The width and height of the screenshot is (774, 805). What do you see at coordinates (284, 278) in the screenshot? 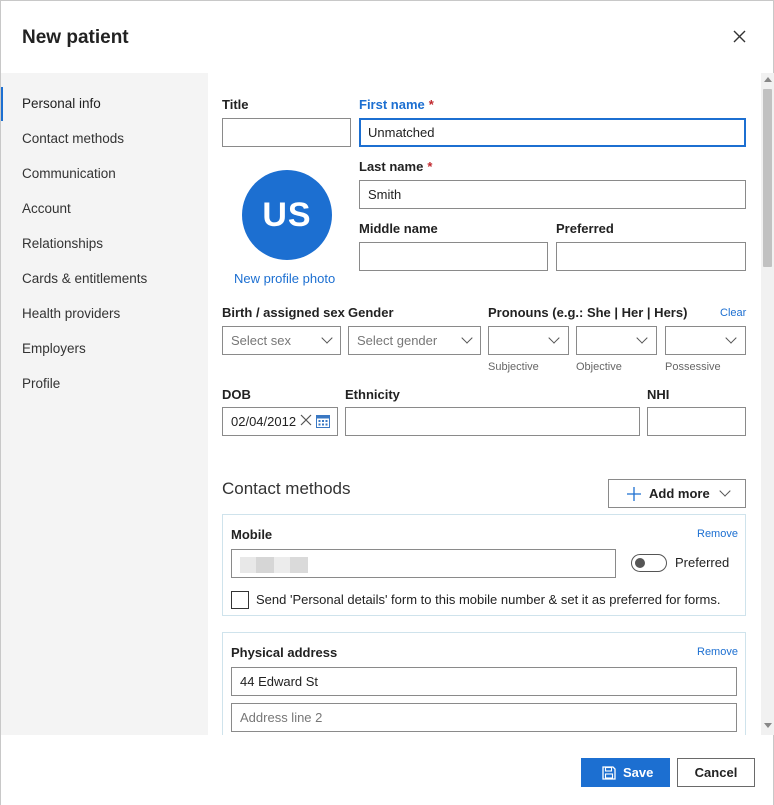
I see `new-profile-photo-link: New profile photo` at bounding box center [284, 278].